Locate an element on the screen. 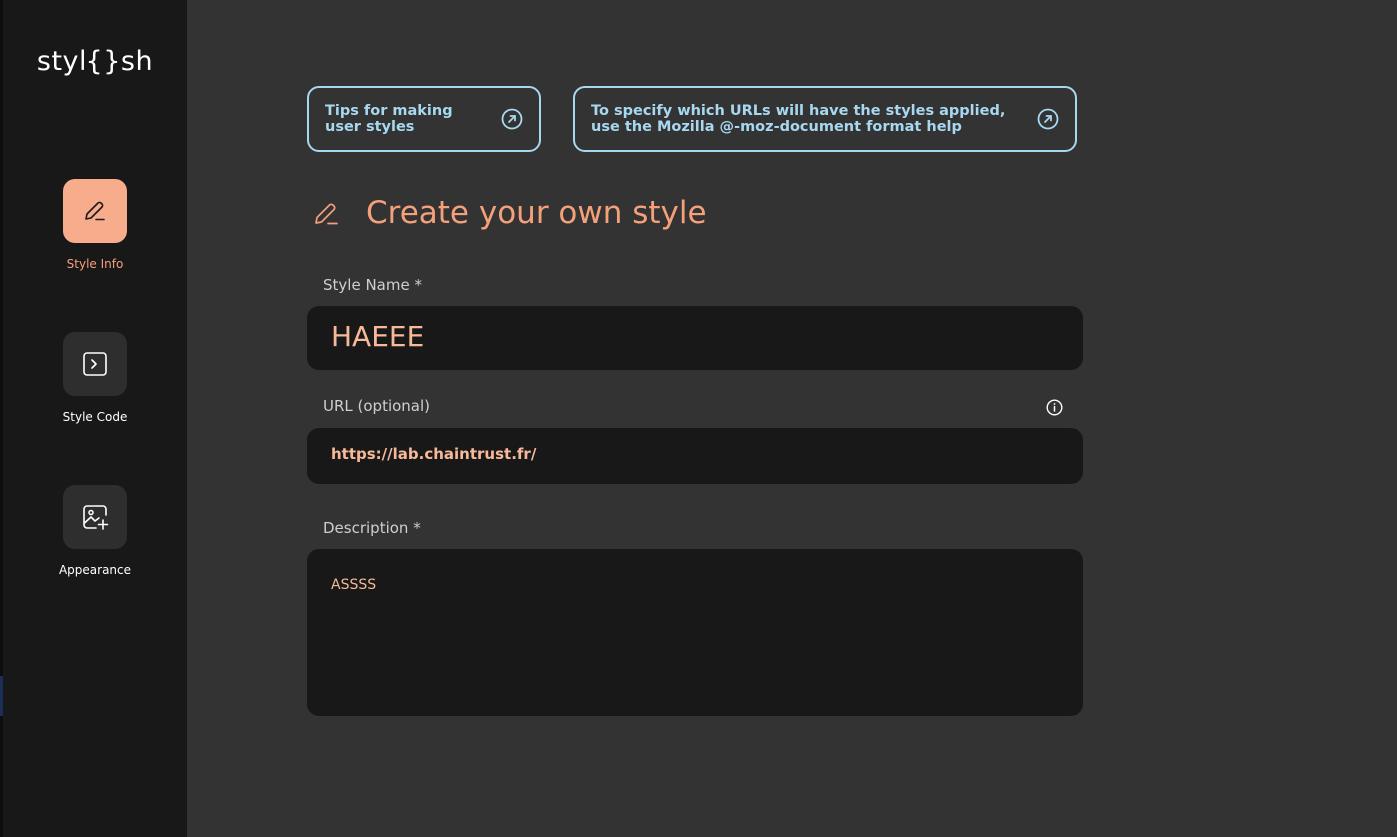  info-icon is located at coordinates (1054, 407).